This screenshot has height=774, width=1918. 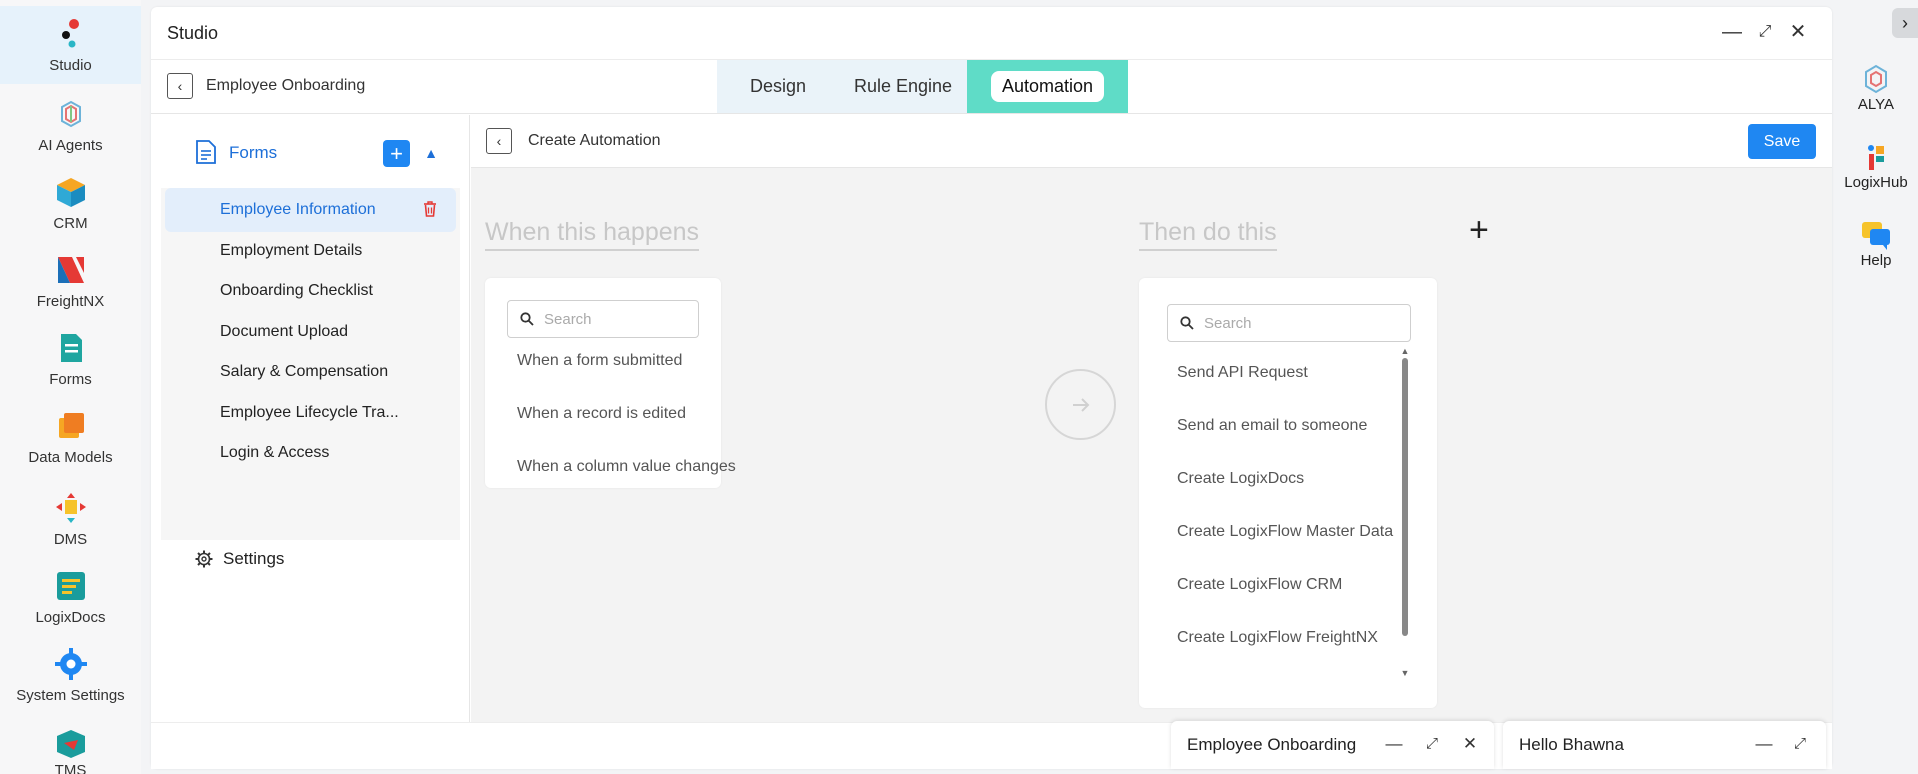 I want to click on form-item-label: Employment Details, so click(x=291, y=250).